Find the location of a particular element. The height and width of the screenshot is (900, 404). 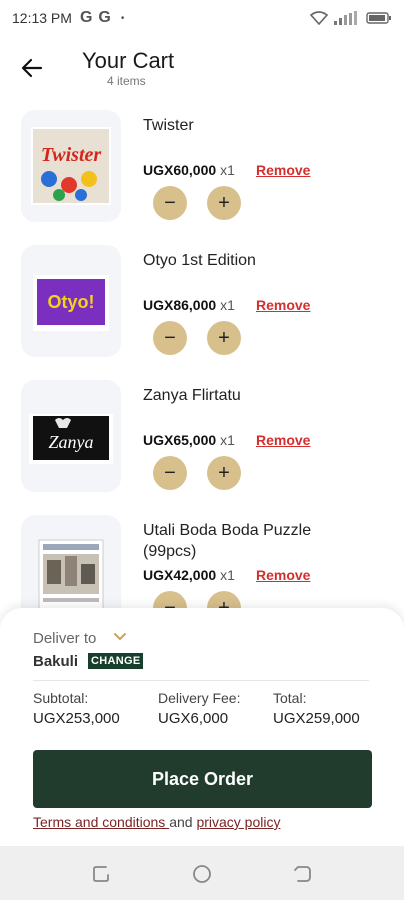

and-text: and is located at coordinates (183, 822).